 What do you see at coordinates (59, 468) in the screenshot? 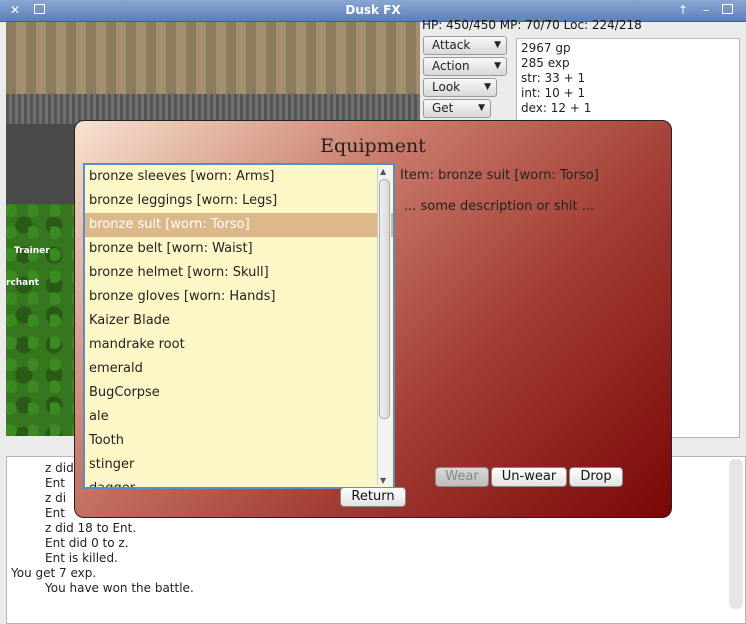
I see `log-line: z did` at bounding box center [59, 468].